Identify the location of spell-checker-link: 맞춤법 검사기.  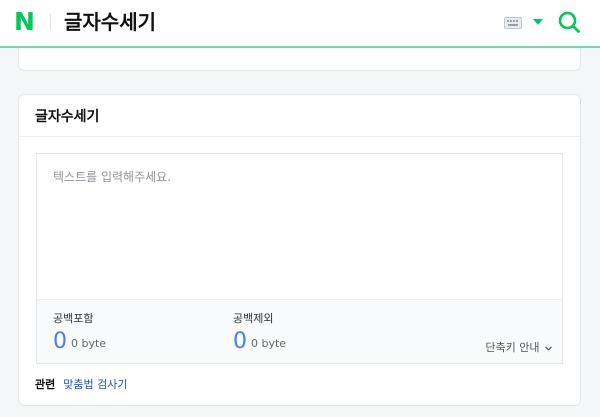
(95, 384).